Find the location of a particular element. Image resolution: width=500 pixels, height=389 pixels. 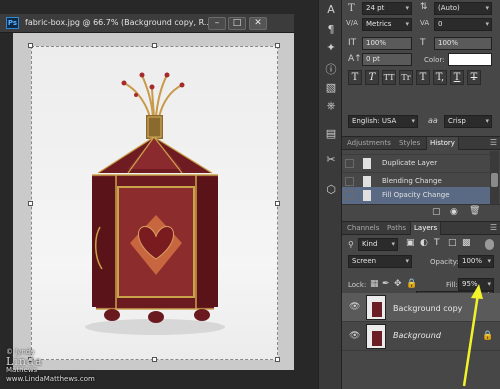

text-color-swatch is located at coordinates (470, 59).